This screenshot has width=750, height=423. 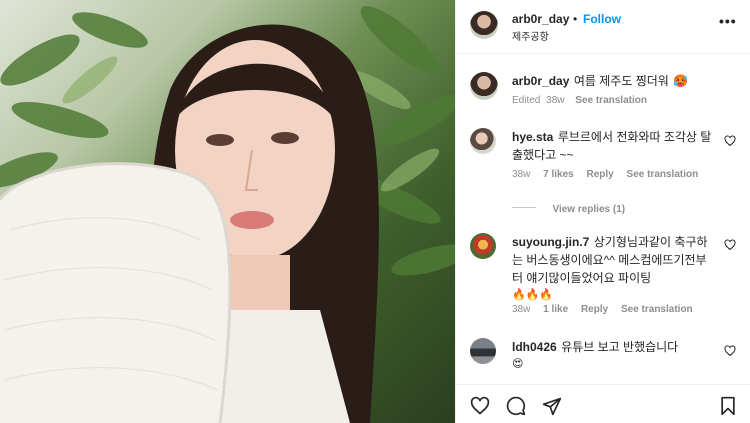 What do you see at coordinates (728, 21) in the screenshot?
I see `more-options-icon: •••` at bounding box center [728, 21].